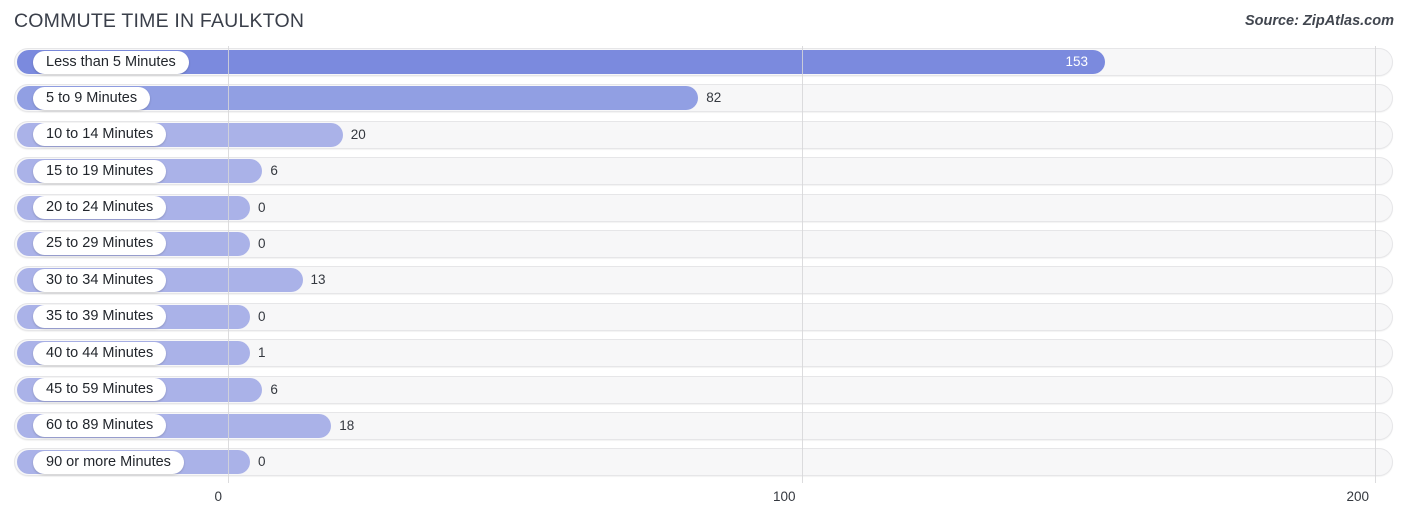  Describe the element at coordinates (347, 425) in the screenshot. I see `bar-value-label: 18` at that location.